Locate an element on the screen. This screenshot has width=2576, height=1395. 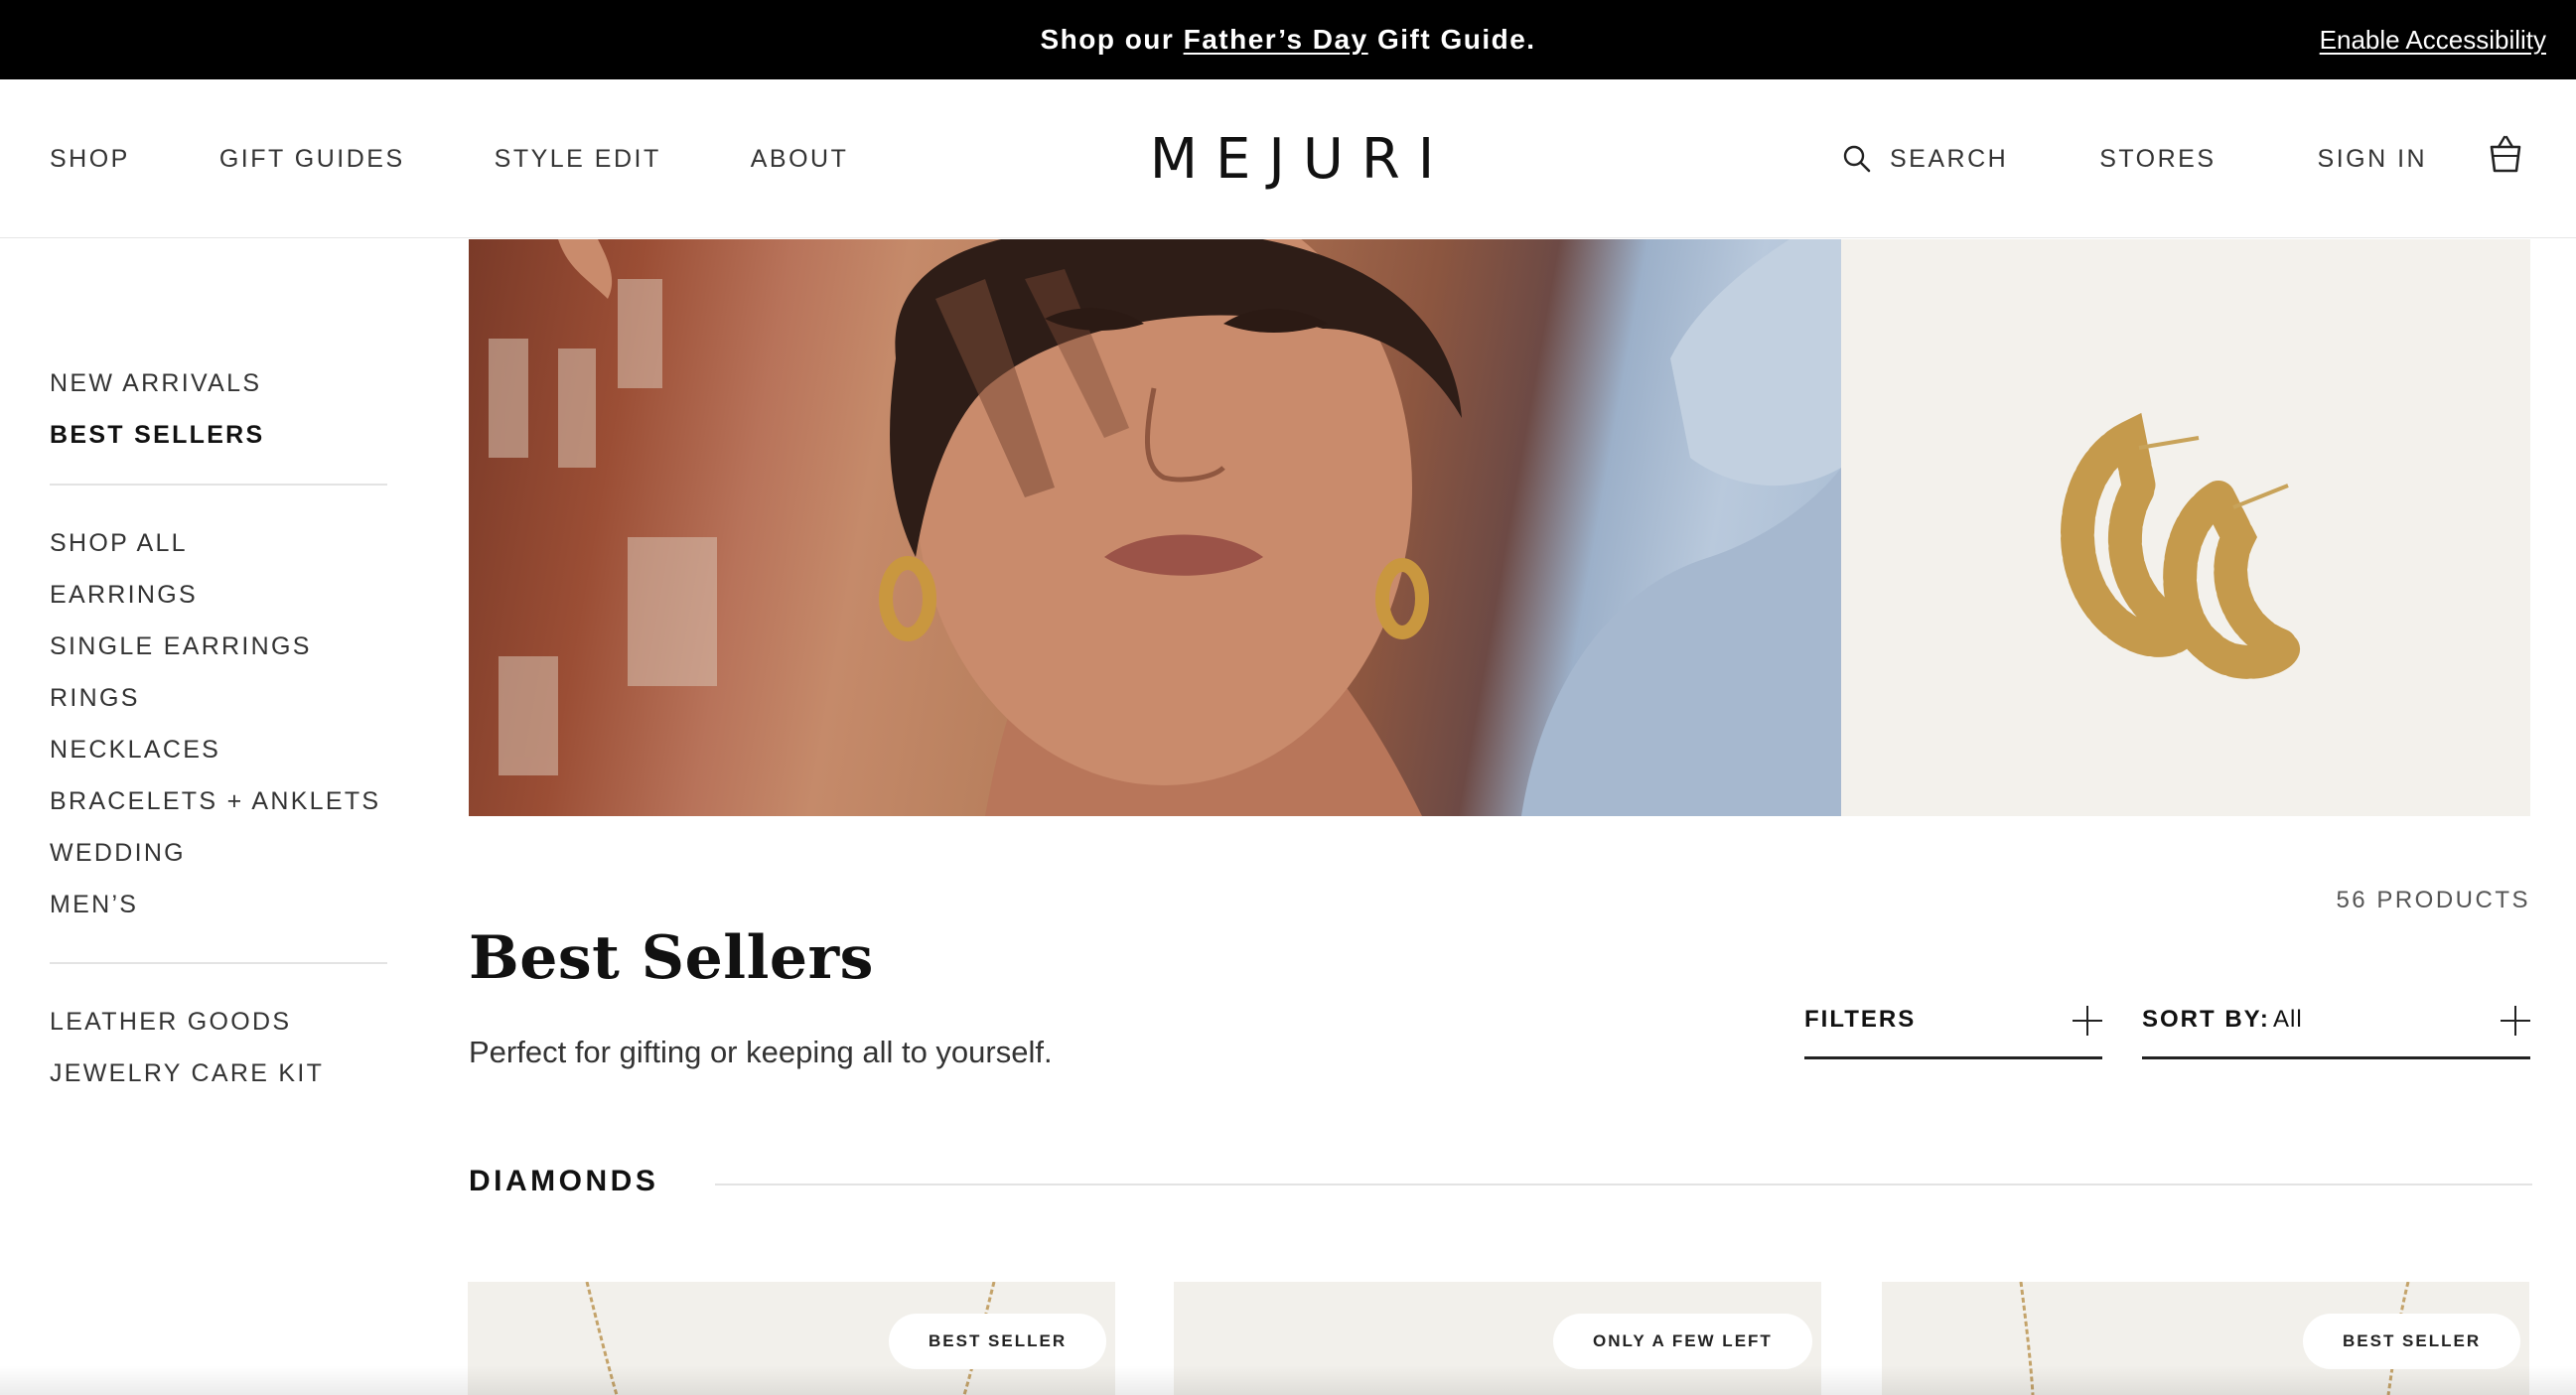
announcement-message: Shop our Father’s Day Gift Guide. is located at coordinates (1288, 40).